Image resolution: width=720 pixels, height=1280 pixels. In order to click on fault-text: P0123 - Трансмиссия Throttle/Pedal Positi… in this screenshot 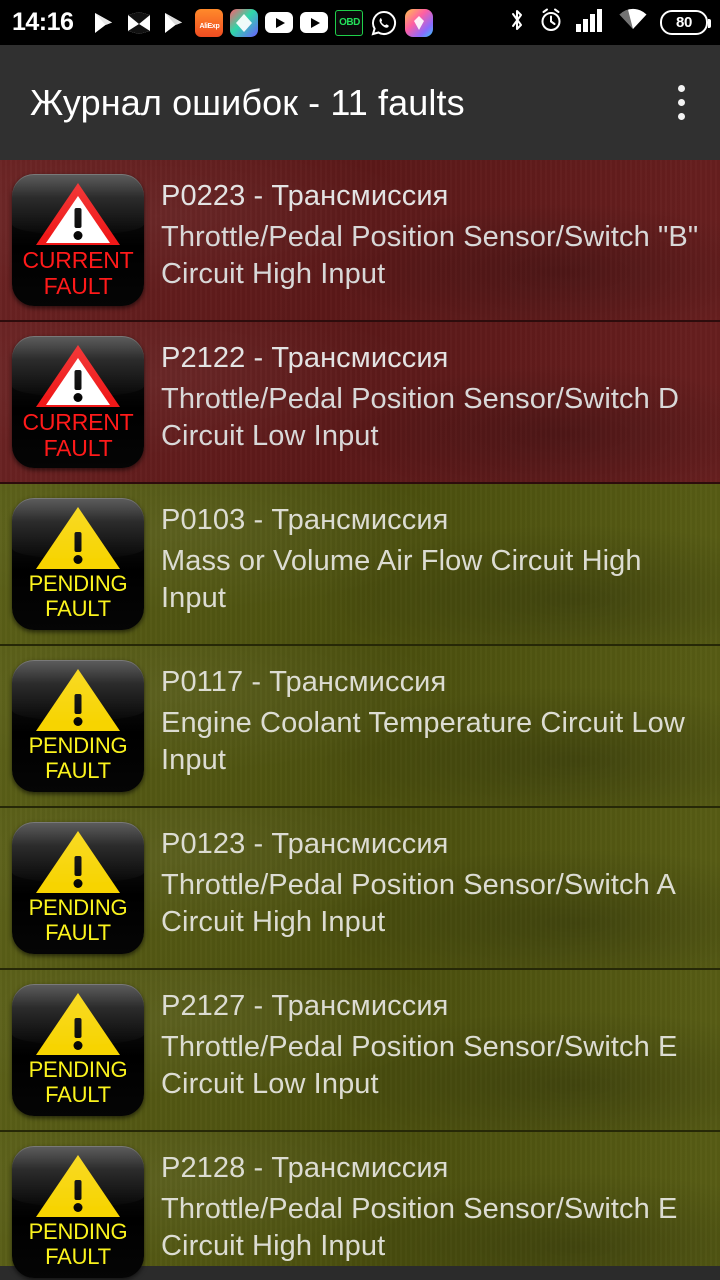, I will do `click(425, 882)`.